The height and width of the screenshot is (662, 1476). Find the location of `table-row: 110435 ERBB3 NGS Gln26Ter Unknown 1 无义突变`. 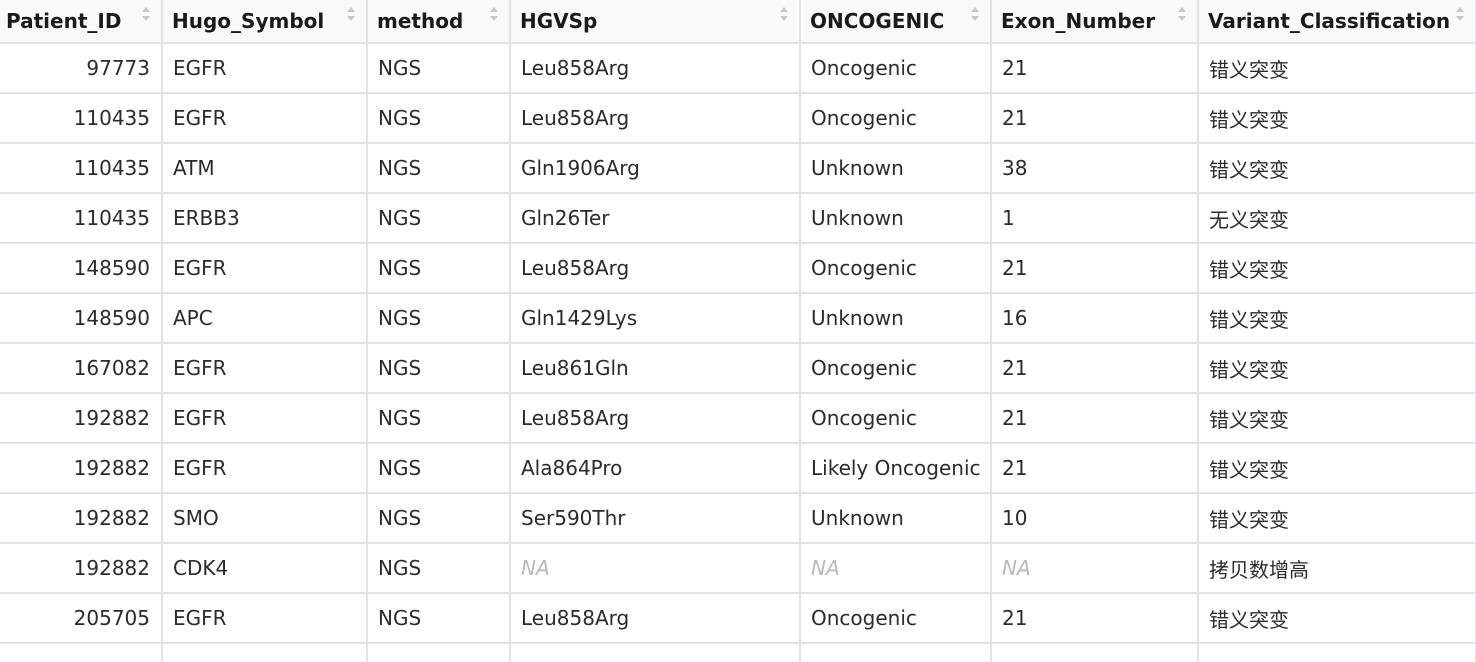

table-row: 110435 ERBB3 NGS Gln26Ter Unknown 1 无义突变 is located at coordinates (738, 218).